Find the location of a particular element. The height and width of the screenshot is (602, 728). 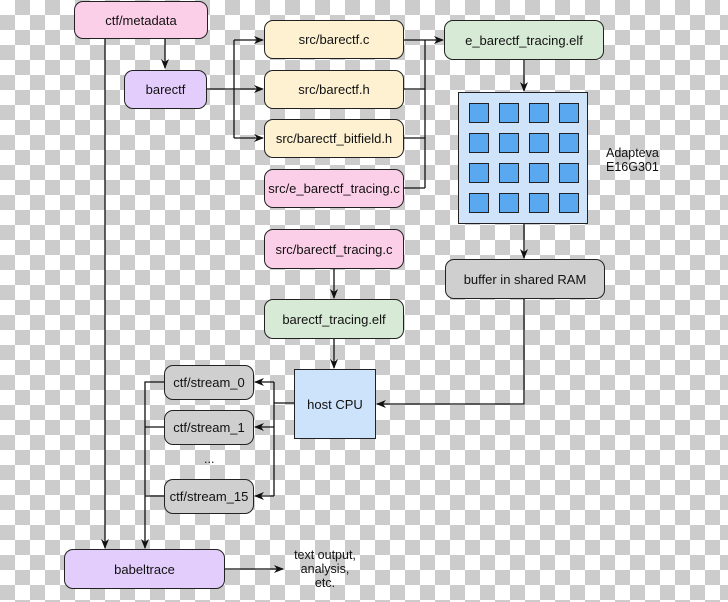

ctf-metadata-label: ctf/metadata is located at coordinates (141, 20).